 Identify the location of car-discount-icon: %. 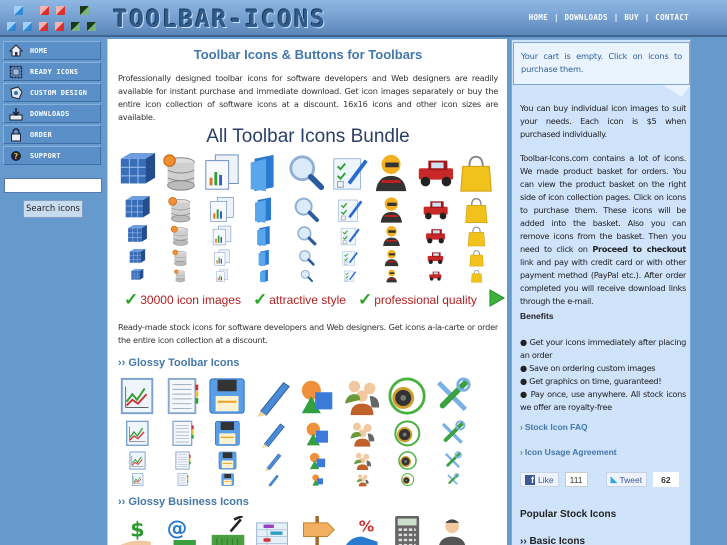
(363, 530).